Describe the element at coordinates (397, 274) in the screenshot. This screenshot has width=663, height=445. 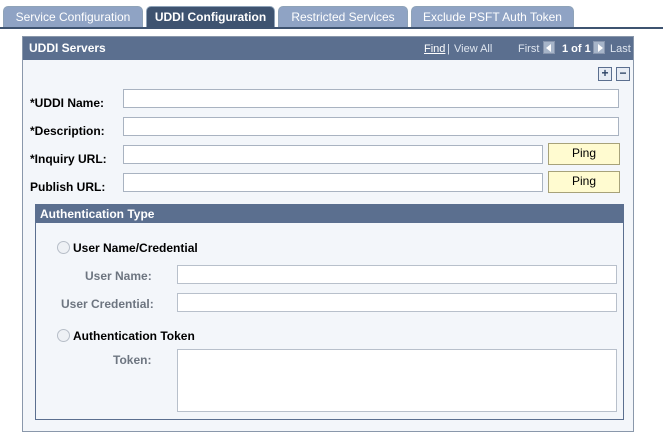
I see `user-name-input` at that location.